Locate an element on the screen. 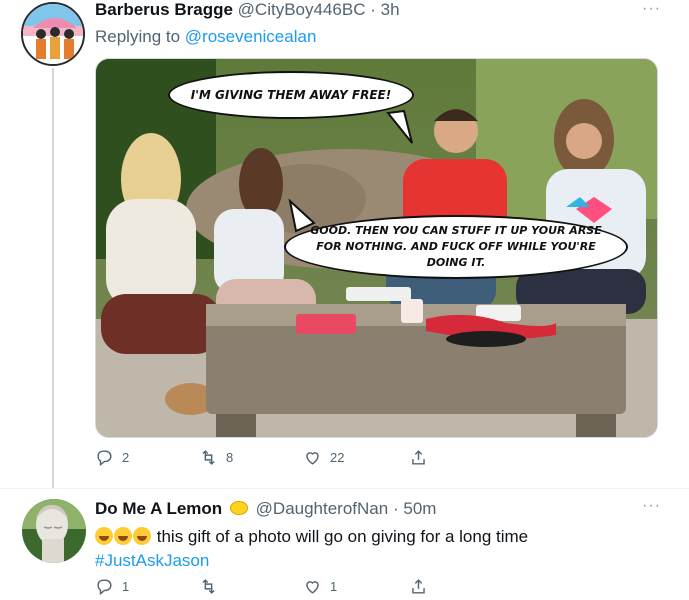 Image resolution: width=689 pixels, height=600 pixels. replying-to: Replying to @rosevenicealan is located at coordinates (205, 37).